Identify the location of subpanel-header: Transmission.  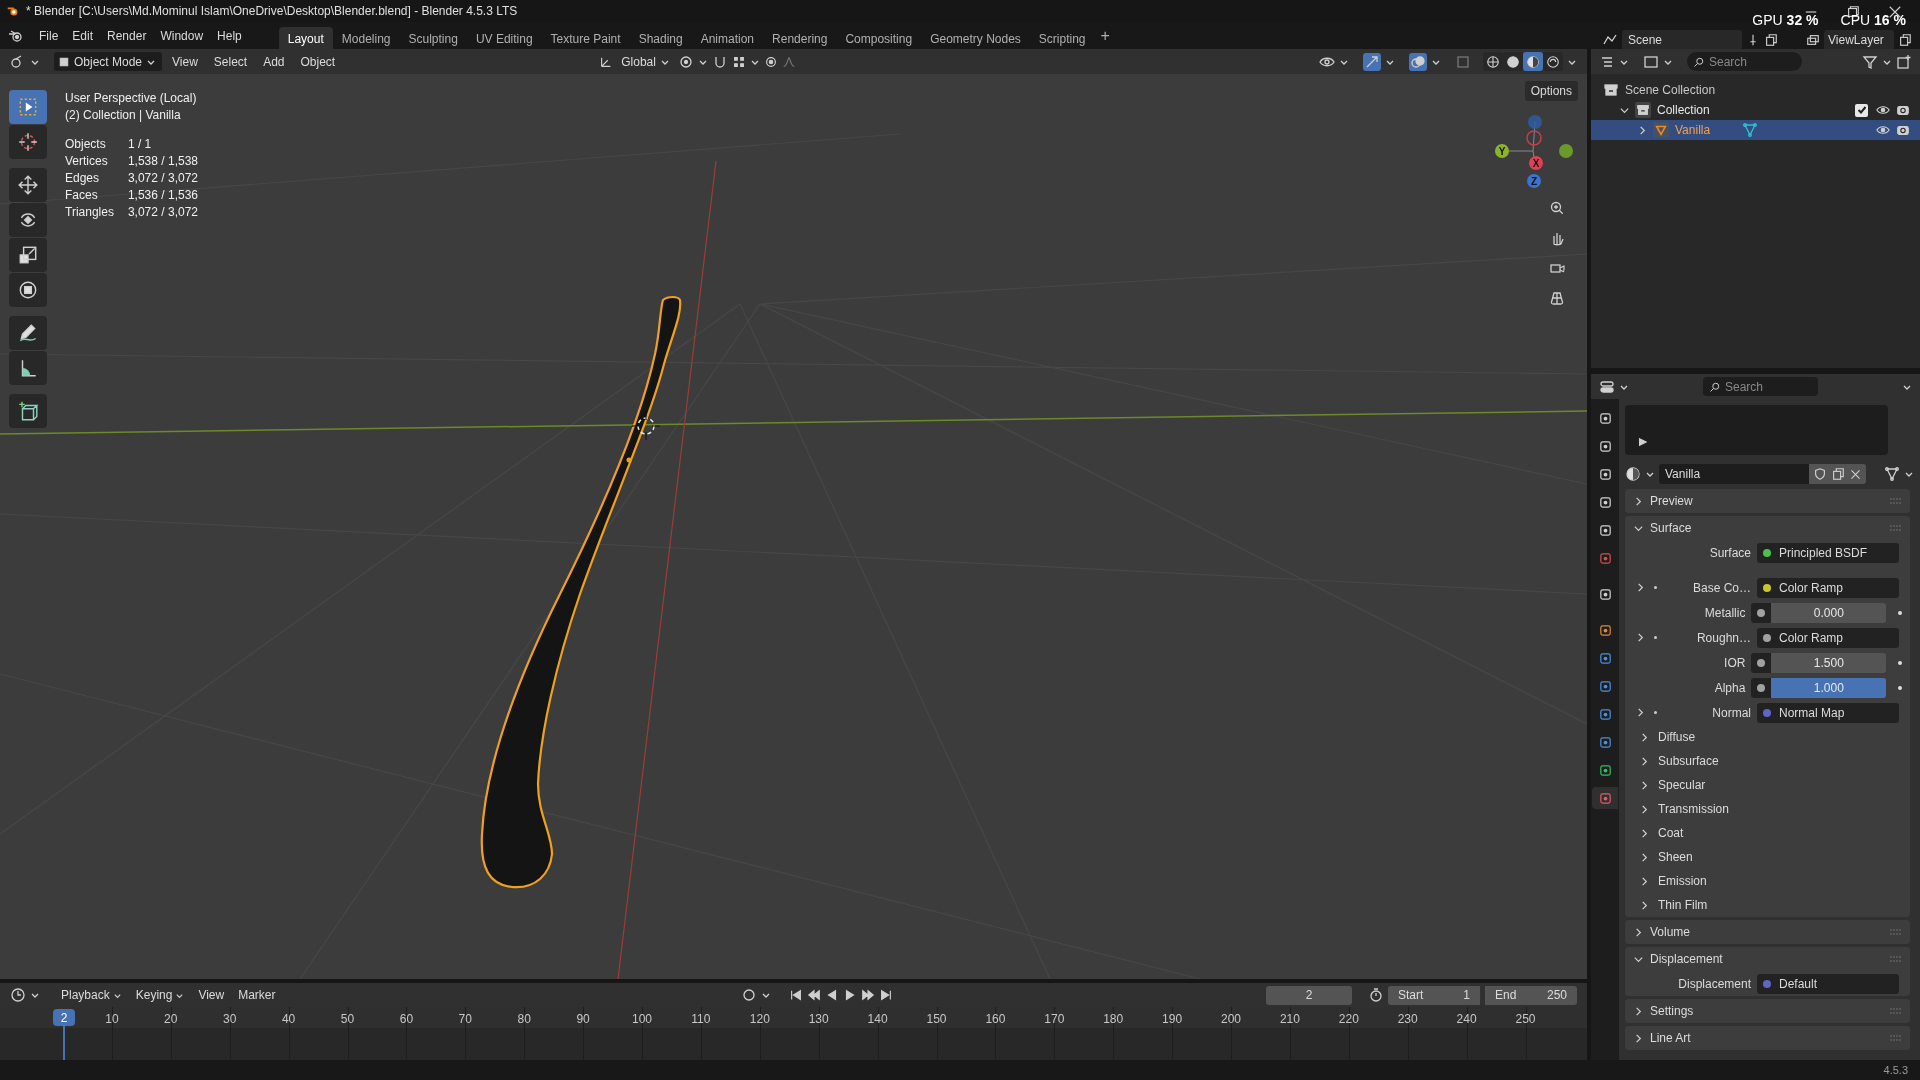
(1767, 809).